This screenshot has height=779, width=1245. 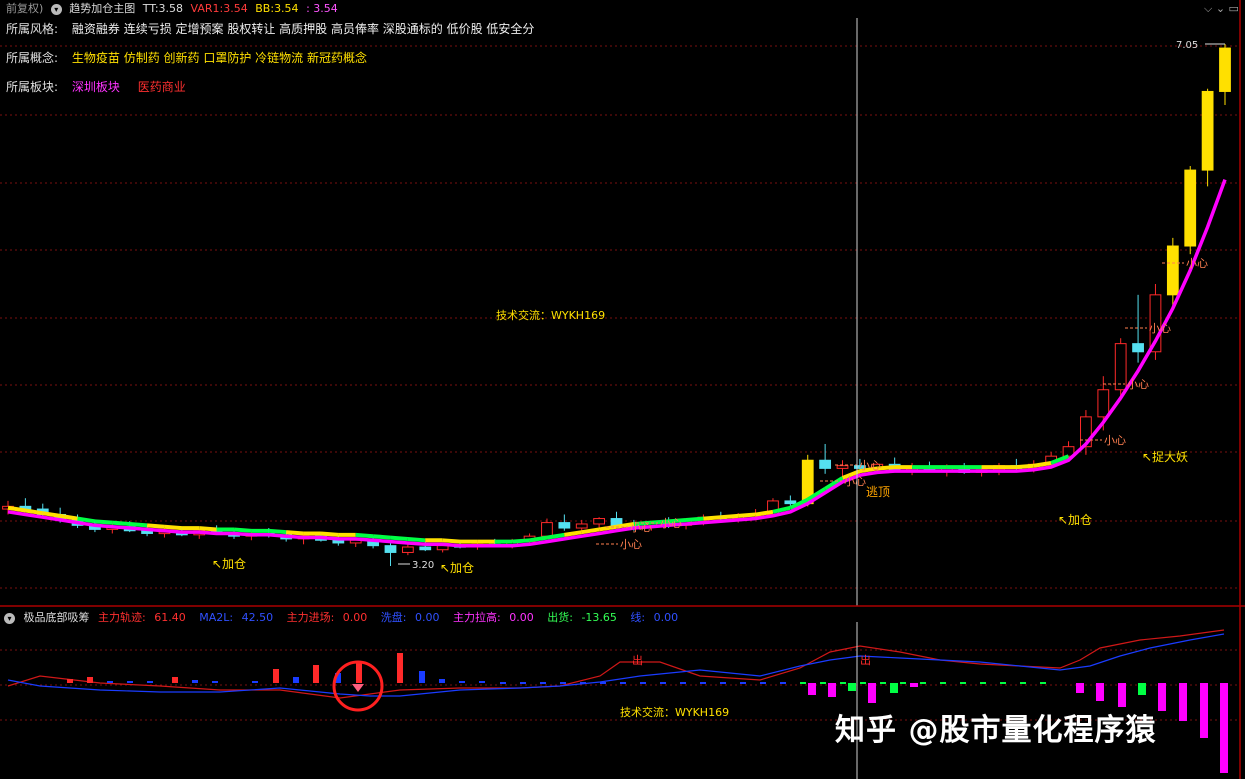 What do you see at coordinates (327, 617) in the screenshot?
I see `field-2: 主力进场: 0.00` at bounding box center [327, 617].